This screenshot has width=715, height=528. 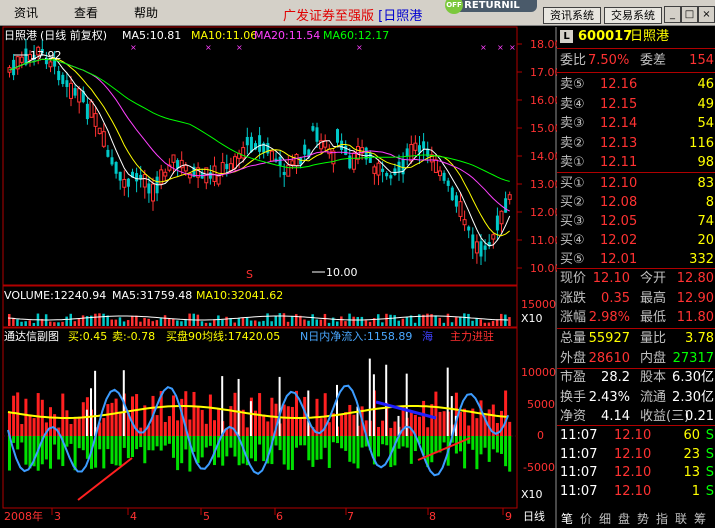 I want to click on stat-label: 量比, so click(x=653, y=338).